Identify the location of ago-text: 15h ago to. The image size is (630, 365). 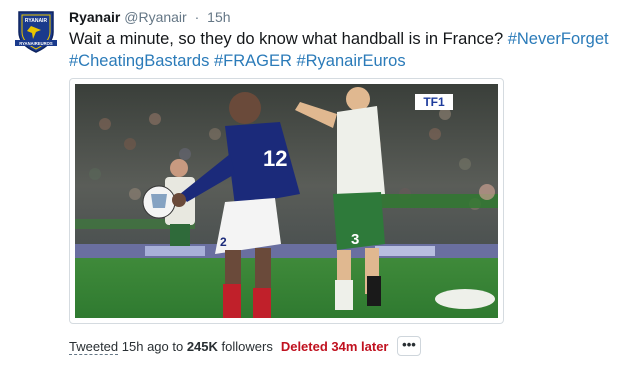
(152, 346).